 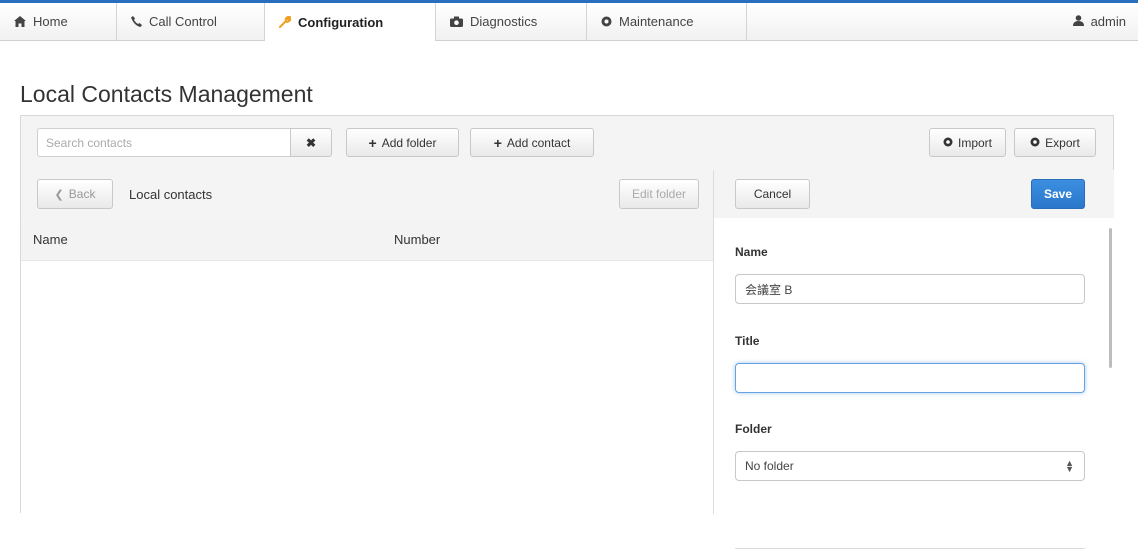 I want to click on tab-maintenance: Maintenance, so click(x=667, y=21).